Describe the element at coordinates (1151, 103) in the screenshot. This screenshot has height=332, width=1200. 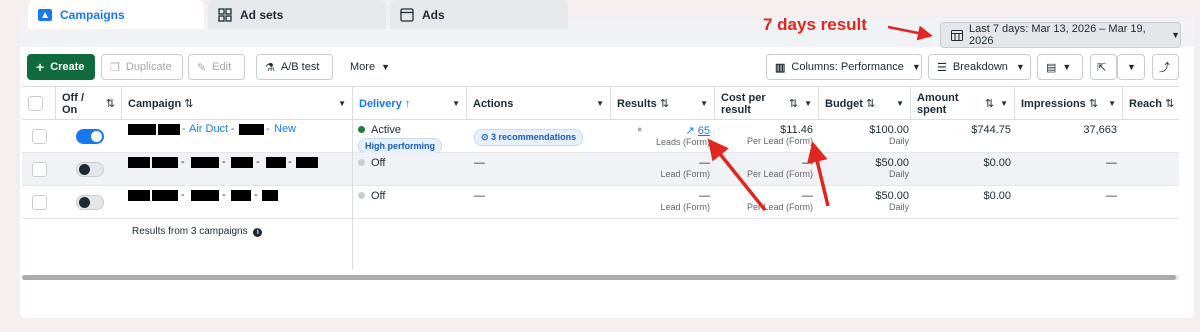
I see `column-header-reach: Reach ⇅` at that location.